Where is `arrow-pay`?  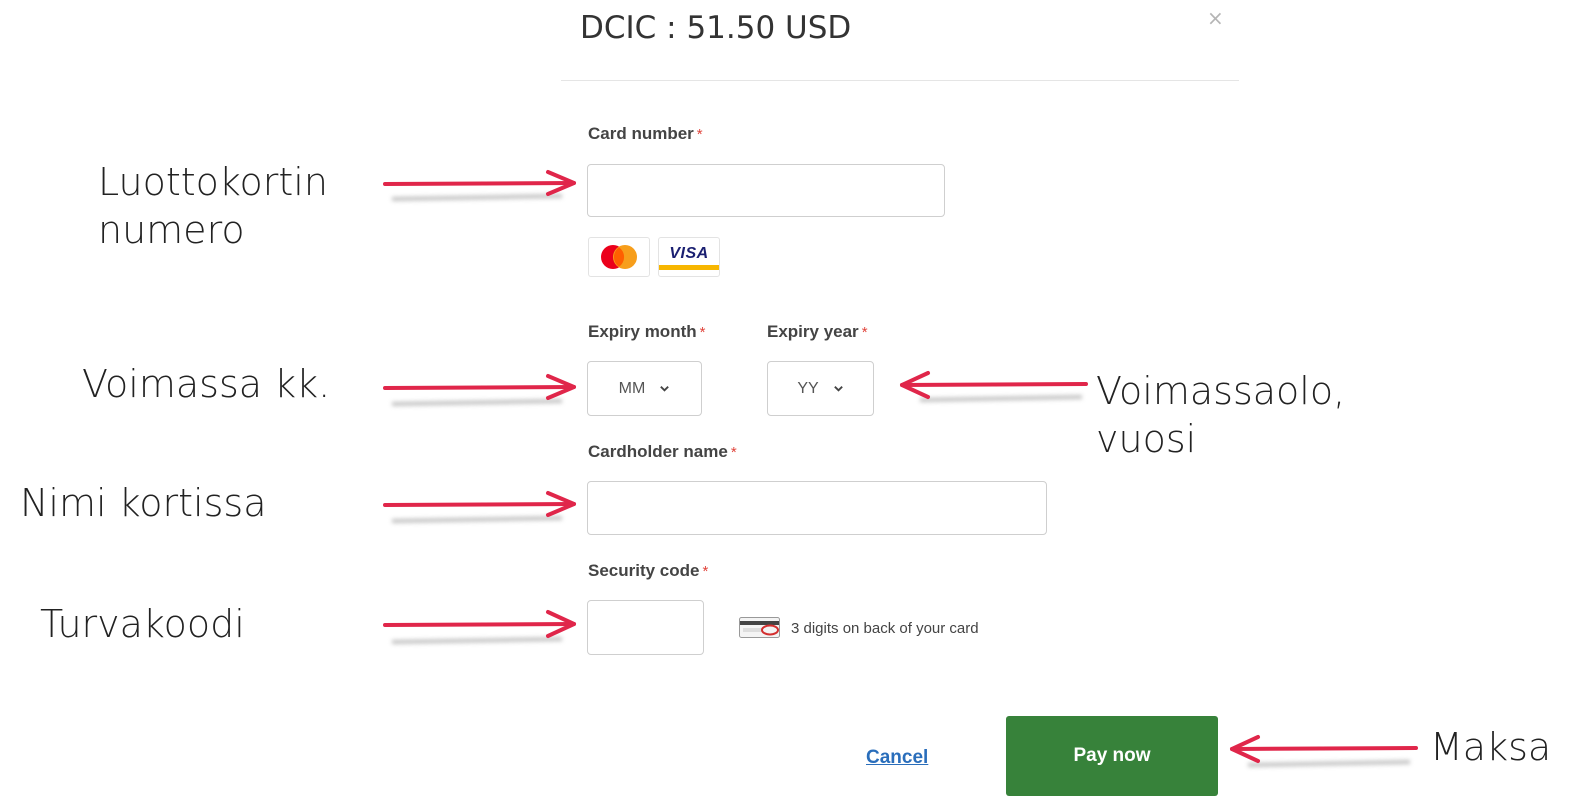
arrow-pay is located at coordinates (1324, 749).